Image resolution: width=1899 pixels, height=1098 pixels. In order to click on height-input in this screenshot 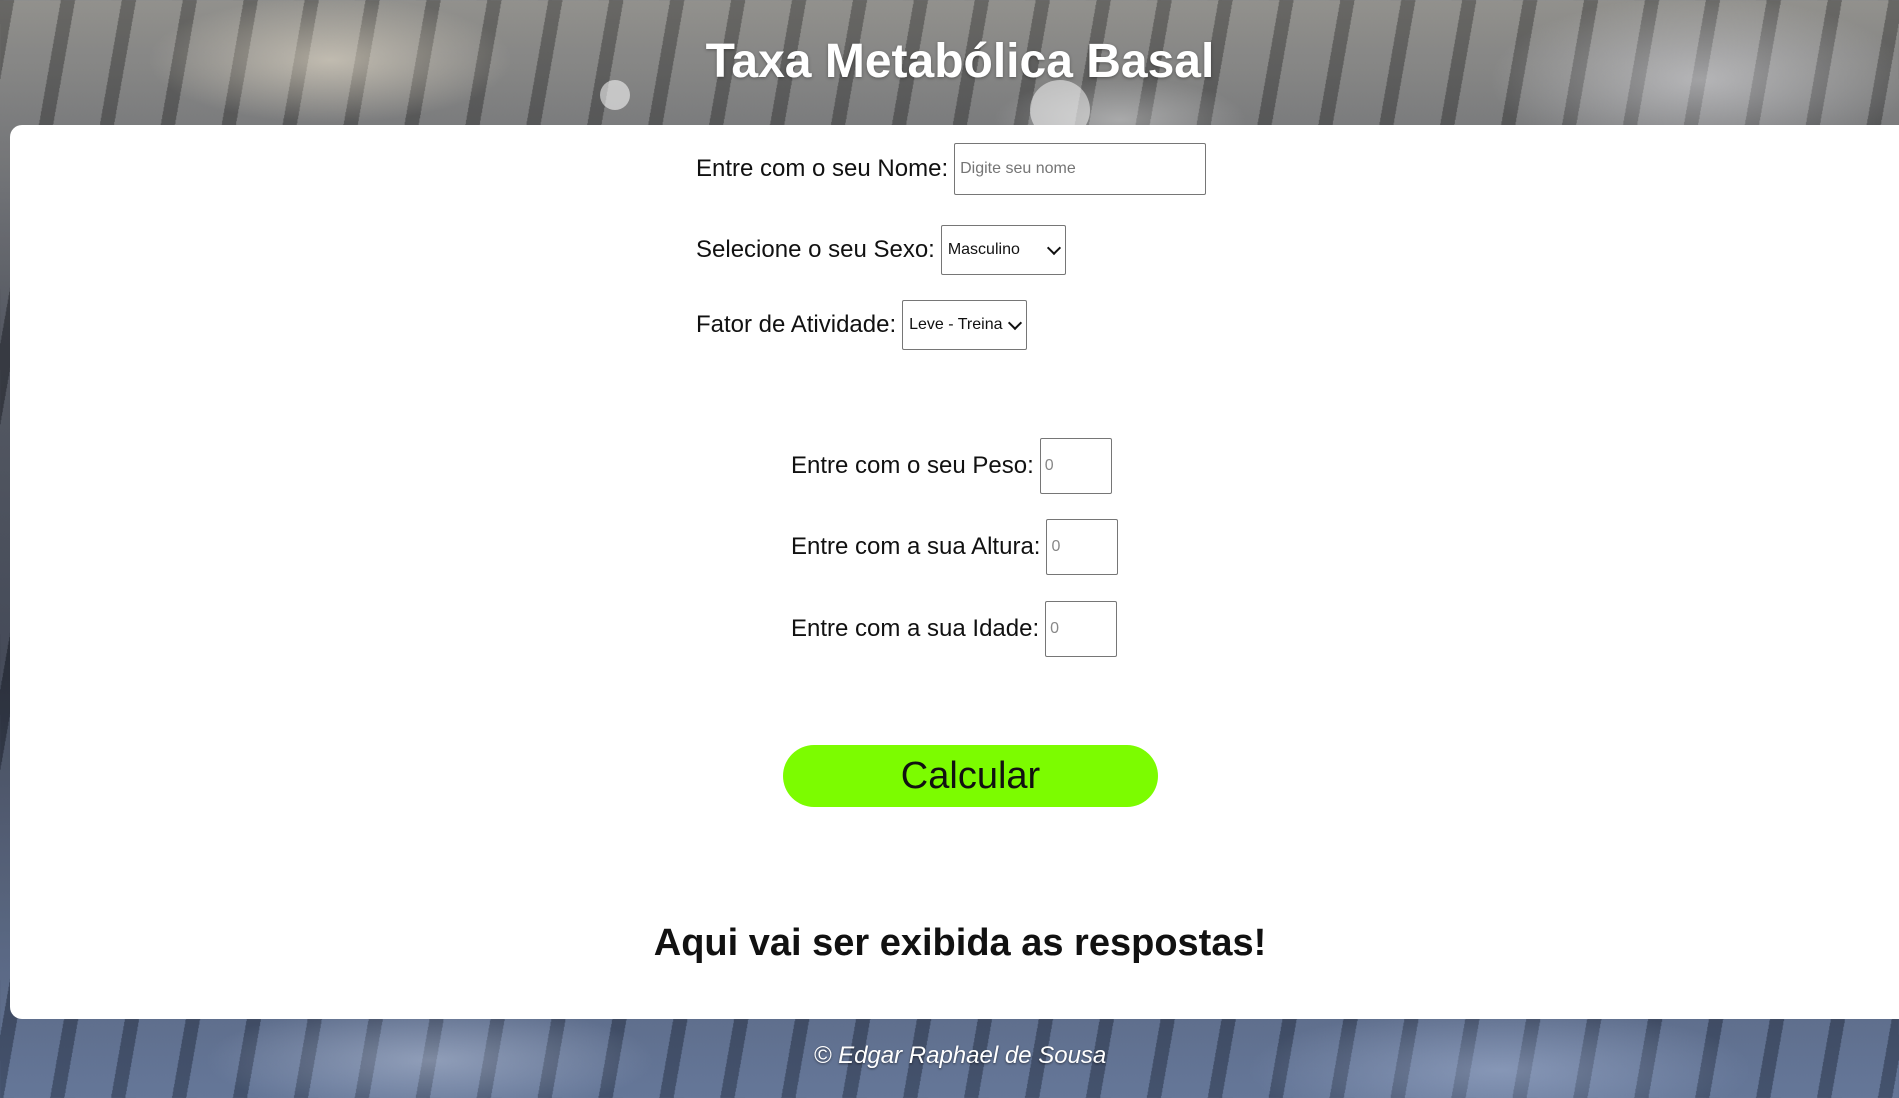, I will do `click(1082, 547)`.